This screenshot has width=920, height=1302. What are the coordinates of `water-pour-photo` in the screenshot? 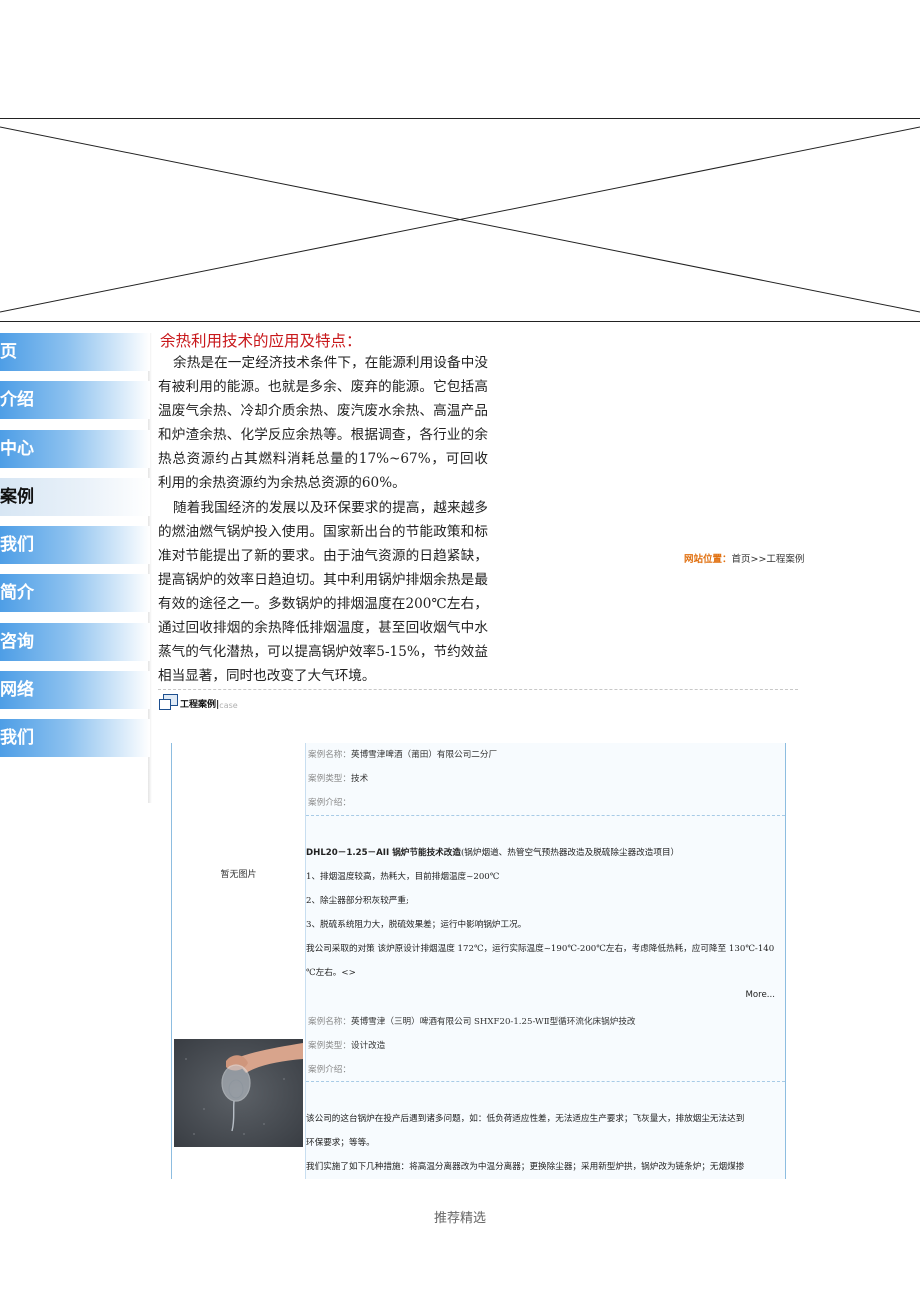 It's located at (238, 1093).